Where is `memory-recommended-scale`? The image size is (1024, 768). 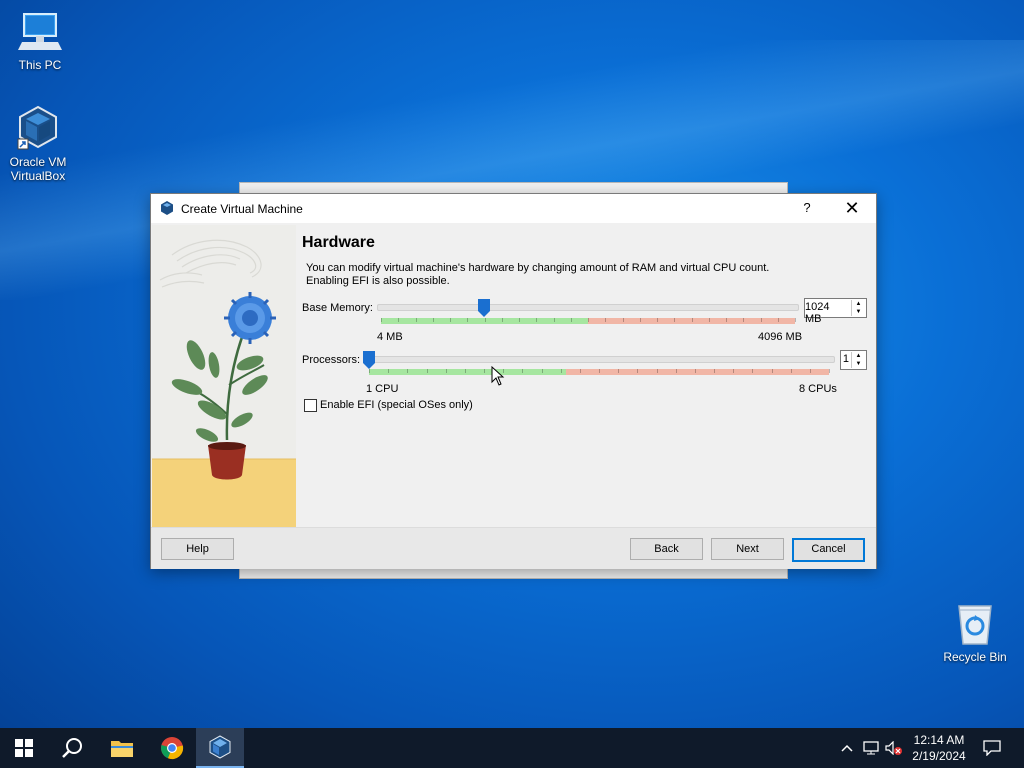 memory-recommended-scale is located at coordinates (588, 321).